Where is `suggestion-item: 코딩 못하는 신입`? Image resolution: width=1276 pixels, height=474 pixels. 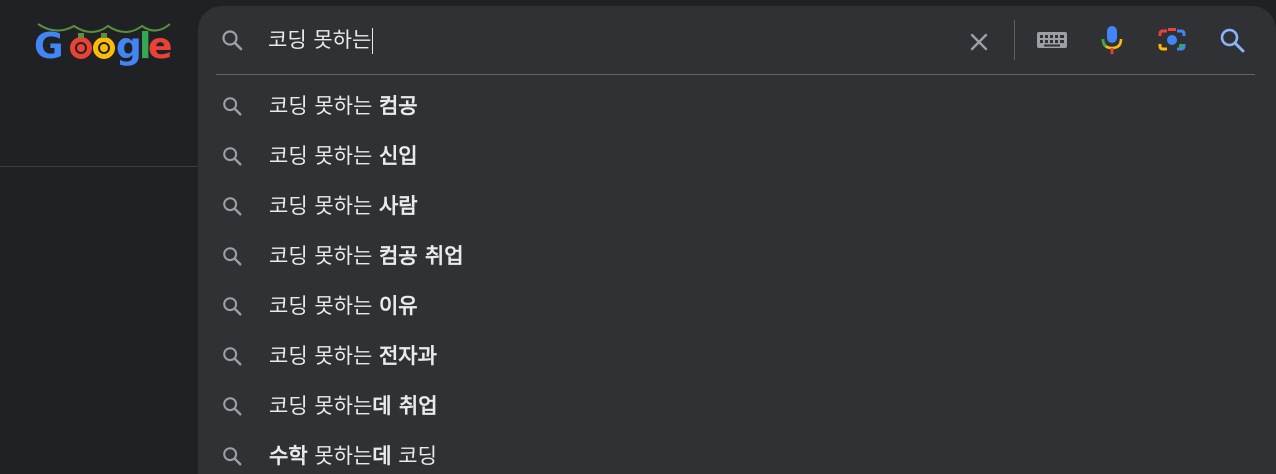
suggestion-item: 코딩 못하는 신입 is located at coordinates (737, 156).